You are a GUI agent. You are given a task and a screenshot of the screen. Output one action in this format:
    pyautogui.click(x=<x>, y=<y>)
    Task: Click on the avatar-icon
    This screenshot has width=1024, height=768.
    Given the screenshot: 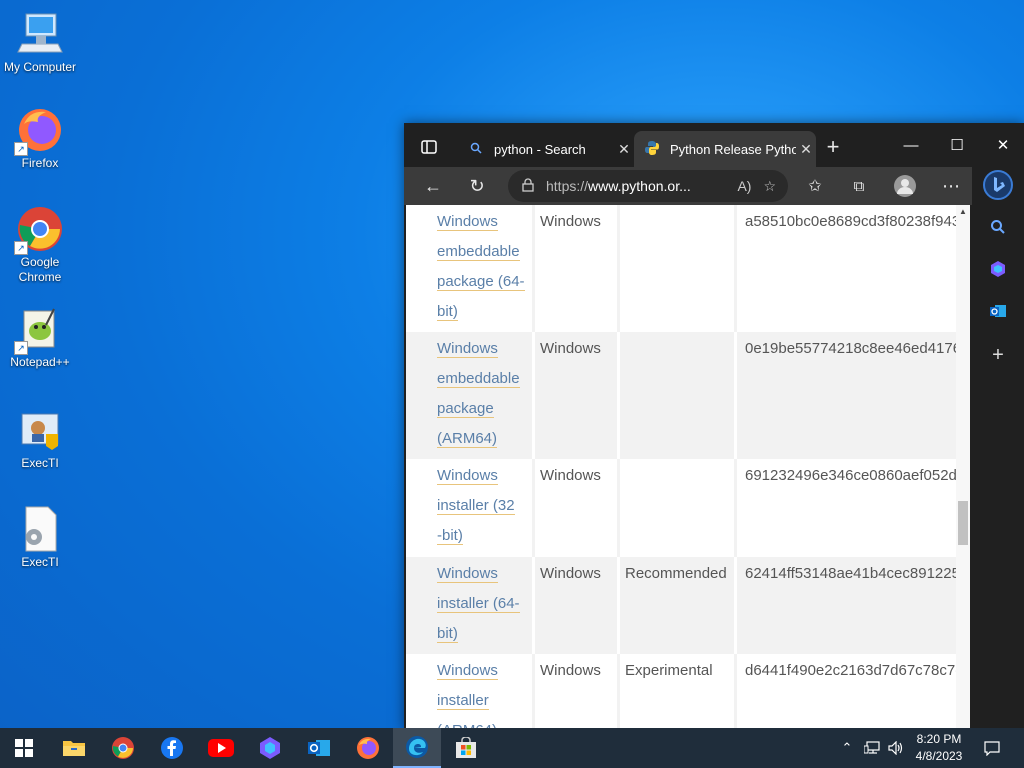 What is the action you would take?
    pyautogui.click(x=905, y=186)
    